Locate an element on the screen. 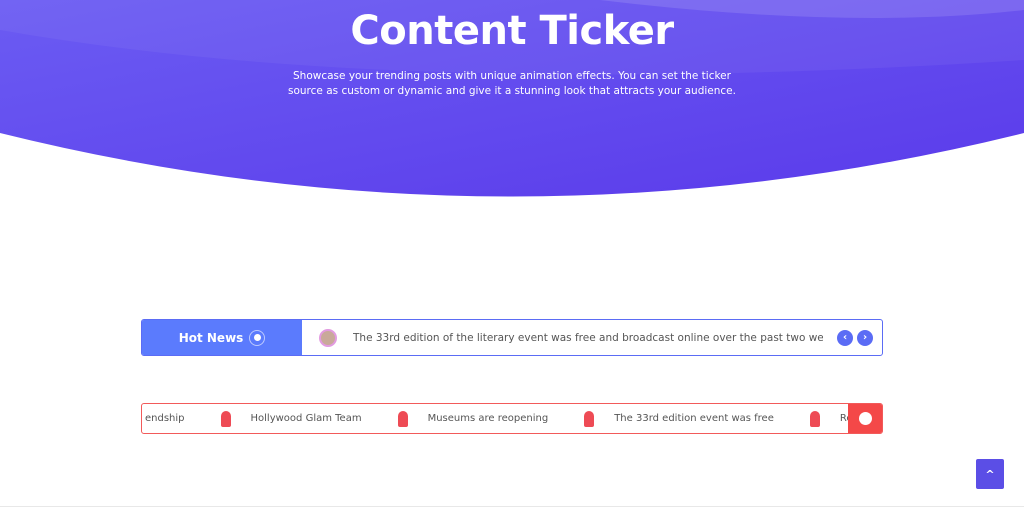 The height and width of the screenshot is (510, 1024). scroll-to-top-button: ^ is located at coordinates (990, 474).